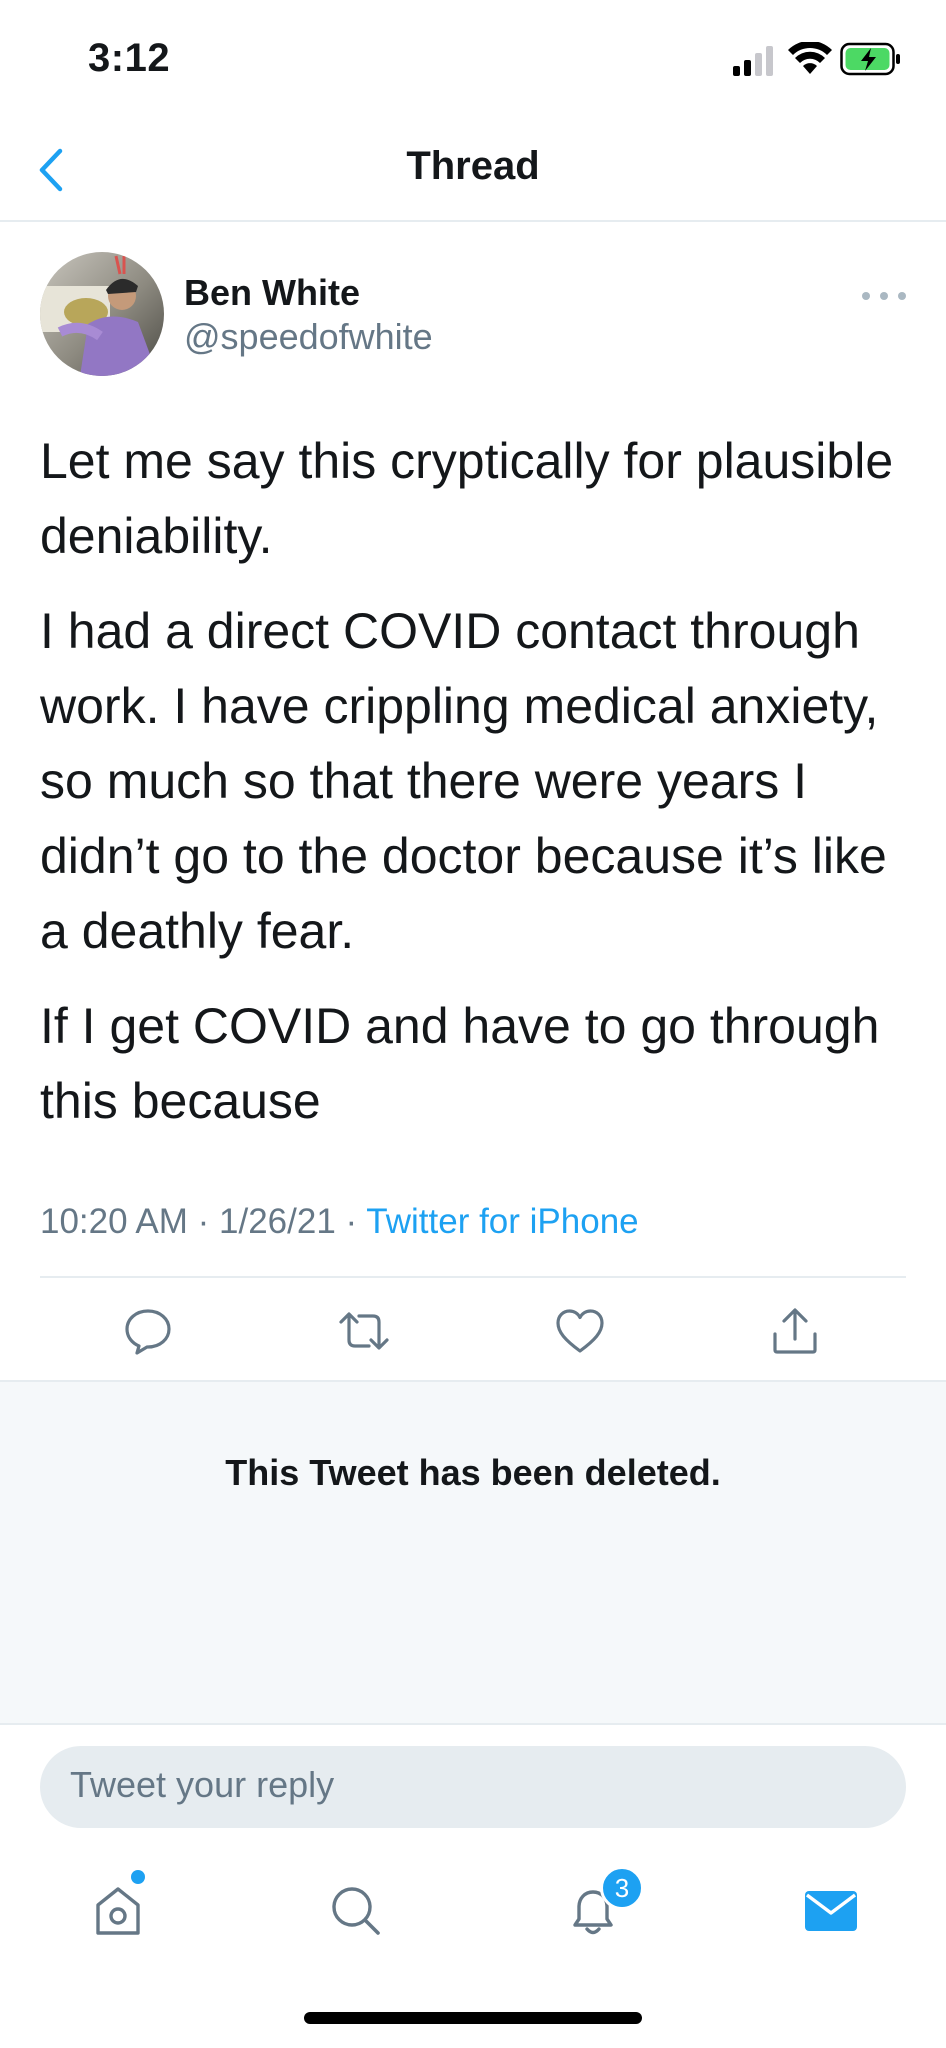 Image resolution: width=946 pixels, height=2048 pixels. What do you see at coordinates (866, 296) in the screenshot?
I see `more-horizontal-icon` at bounding box center [866, 296].